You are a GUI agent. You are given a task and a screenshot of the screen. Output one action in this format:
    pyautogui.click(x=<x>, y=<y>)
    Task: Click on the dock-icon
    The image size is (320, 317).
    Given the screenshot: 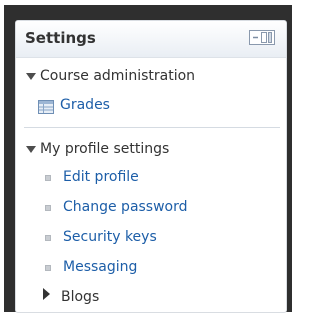 What is the action you would take?
    pyautogui.click(x=262, y=37)
    